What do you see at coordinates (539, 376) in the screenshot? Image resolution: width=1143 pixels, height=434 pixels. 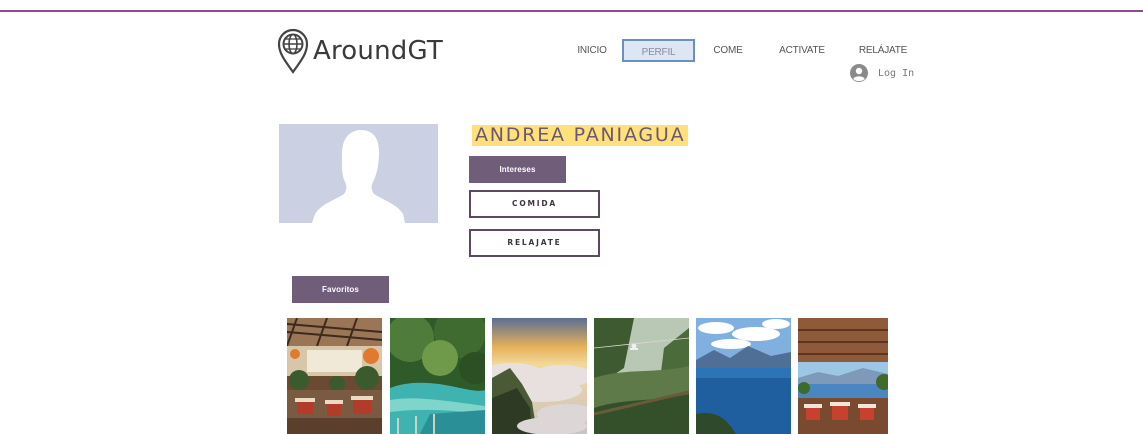 I see `gallery-image-sunset-over-clouds` at bounding box center [539, 376].